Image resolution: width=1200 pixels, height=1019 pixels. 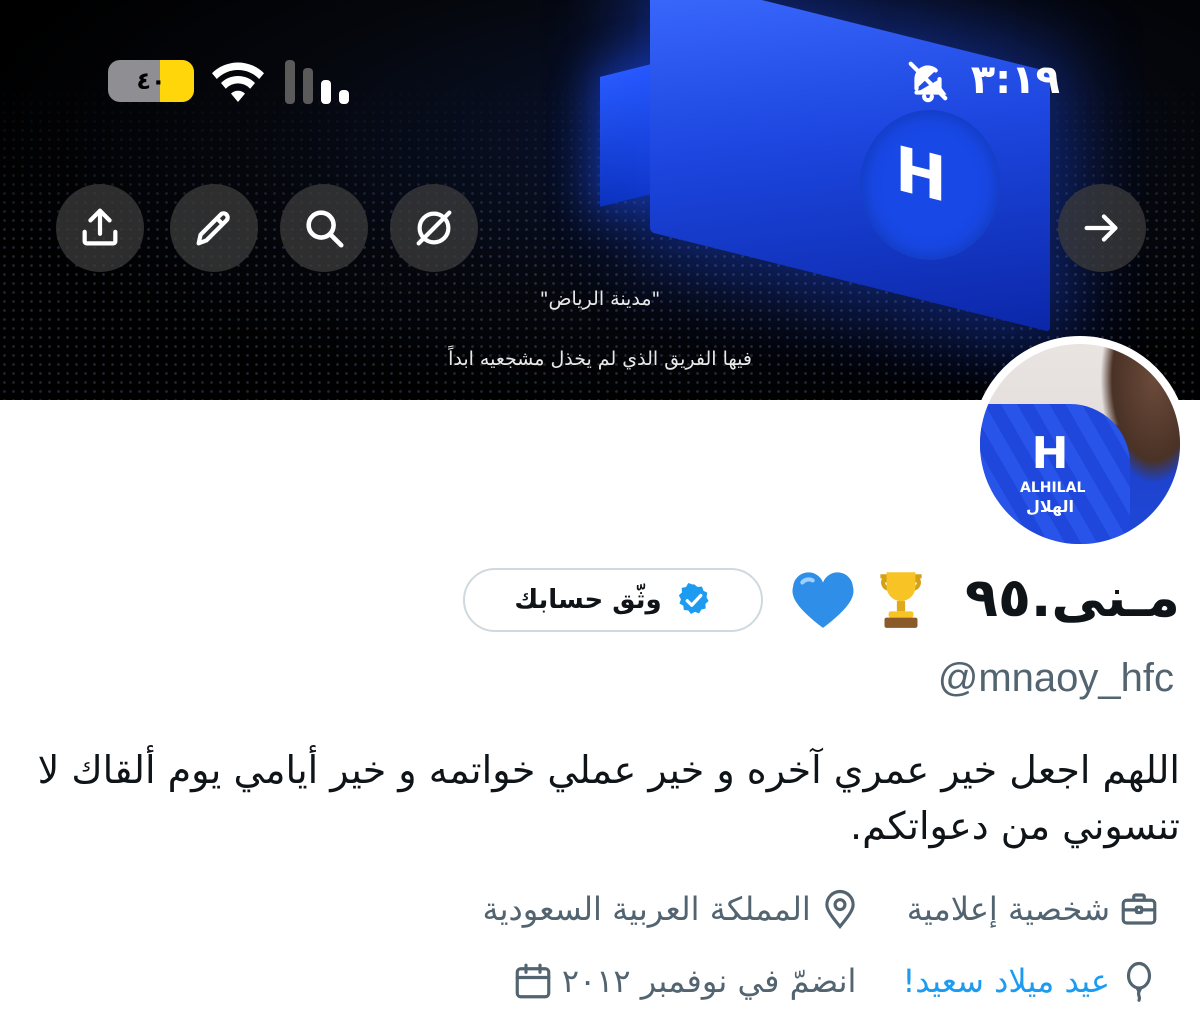 What do you see at coordinates (1015, 80) in the screenshot?
I see `status-time: ٣:١٩` at bounding box center [1015, 80].